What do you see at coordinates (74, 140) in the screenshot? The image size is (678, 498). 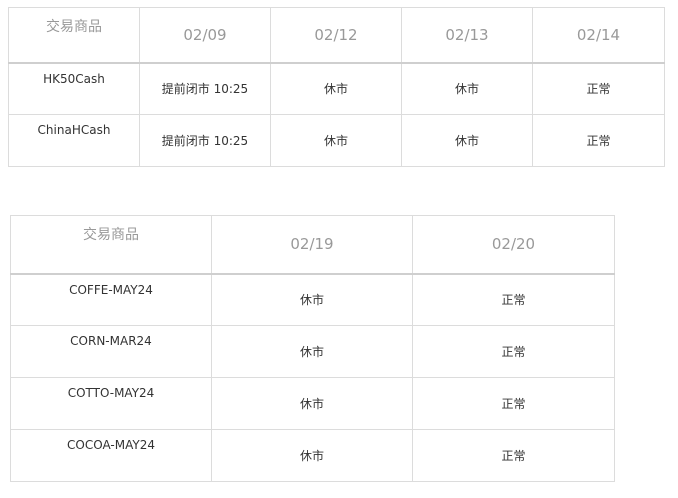 I see `product-name-cell: ChinaHCash` at bounding box center [74, 140].